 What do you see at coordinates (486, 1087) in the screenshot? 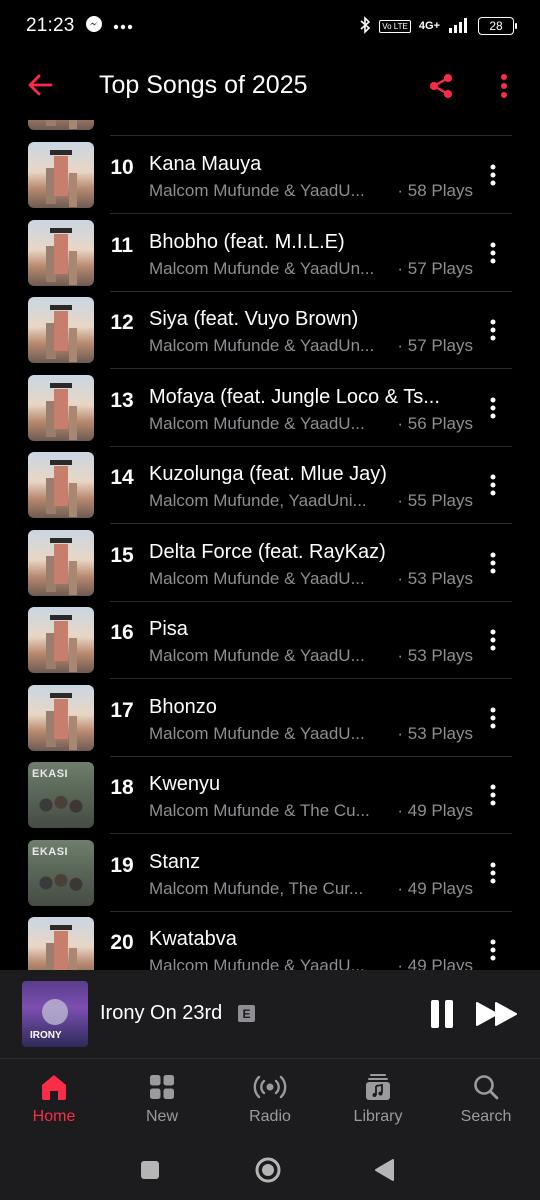
I see `search-icon` at bounding box center [486, 1087].